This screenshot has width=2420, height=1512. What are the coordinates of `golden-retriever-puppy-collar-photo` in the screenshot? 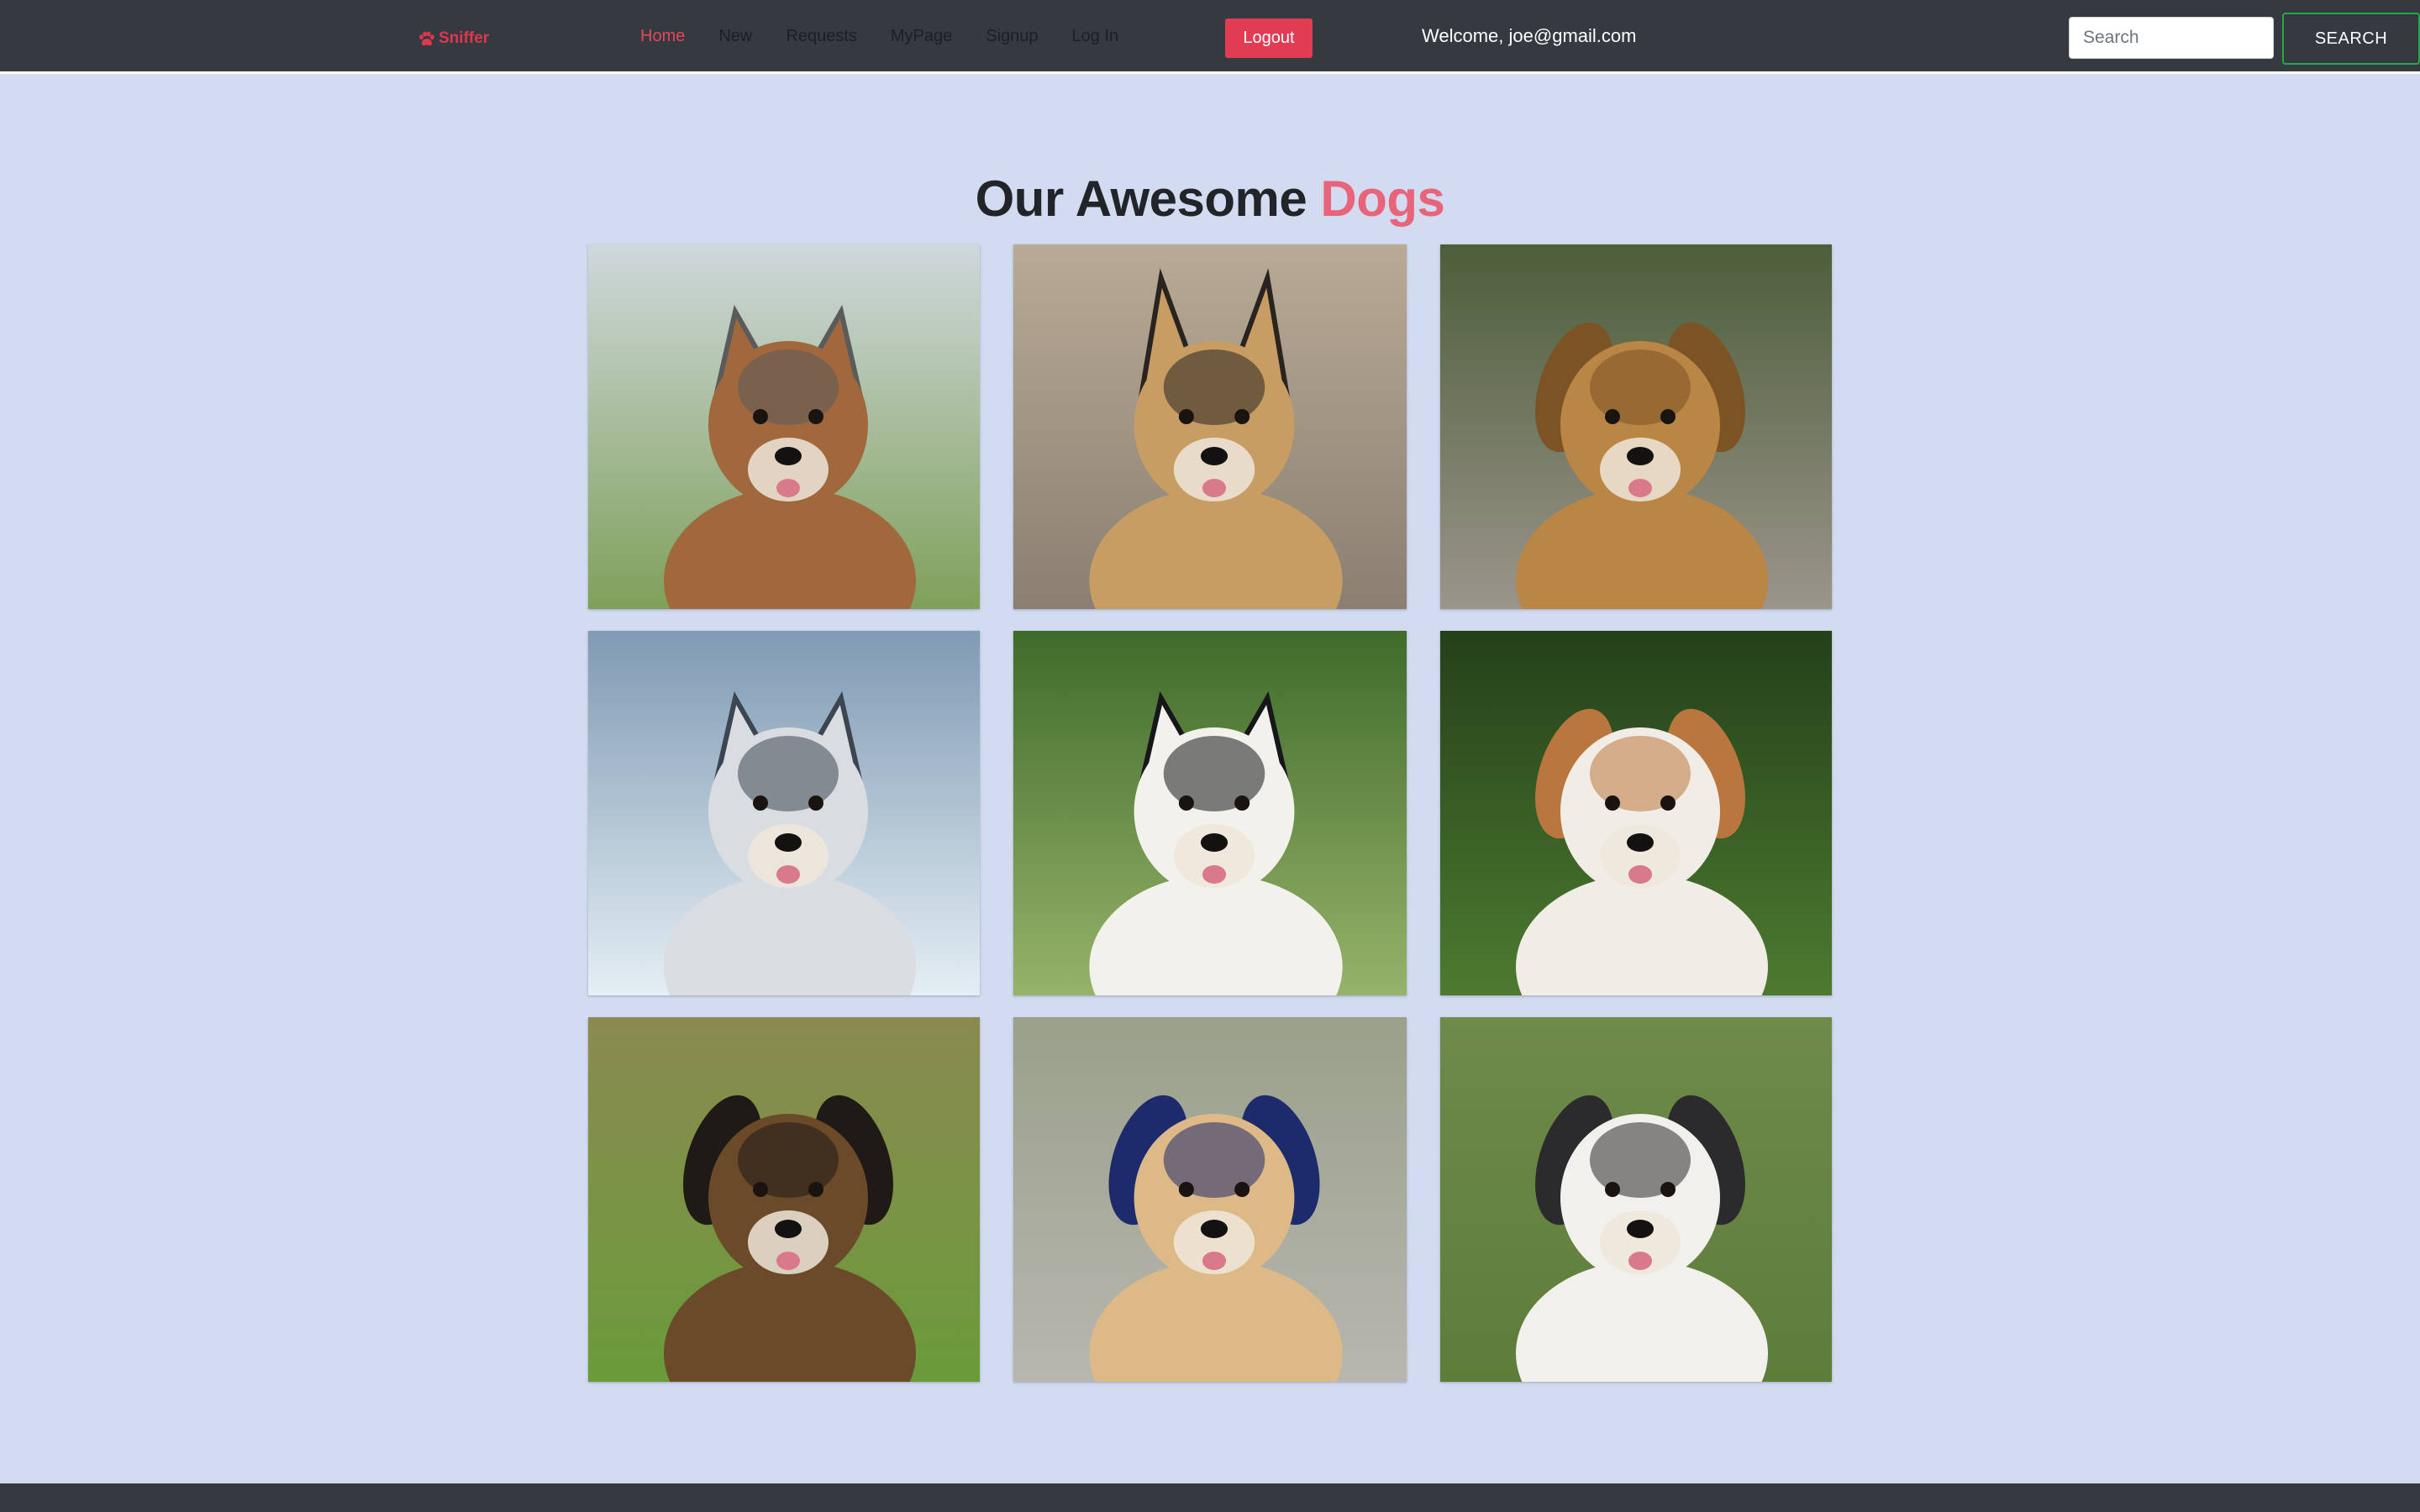 It's located at (1210, 1199).